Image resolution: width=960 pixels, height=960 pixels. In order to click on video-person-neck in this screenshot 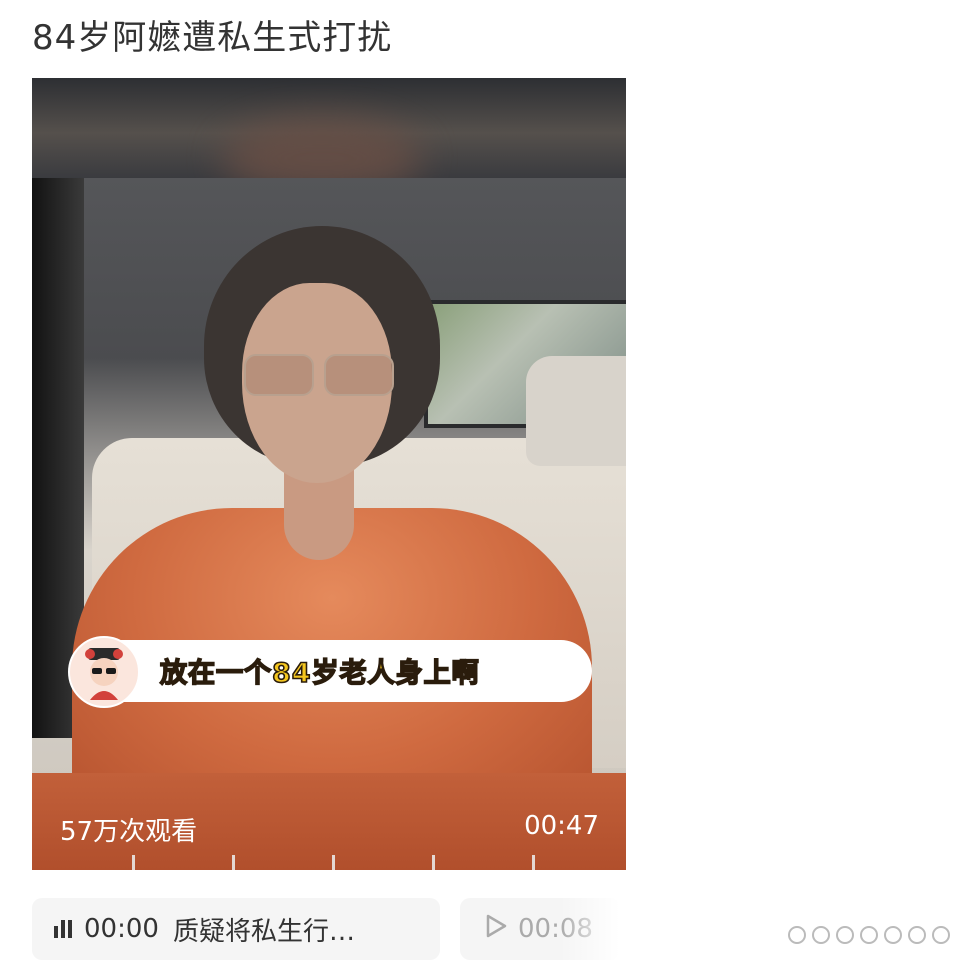, I will do `click(319, 515)`.